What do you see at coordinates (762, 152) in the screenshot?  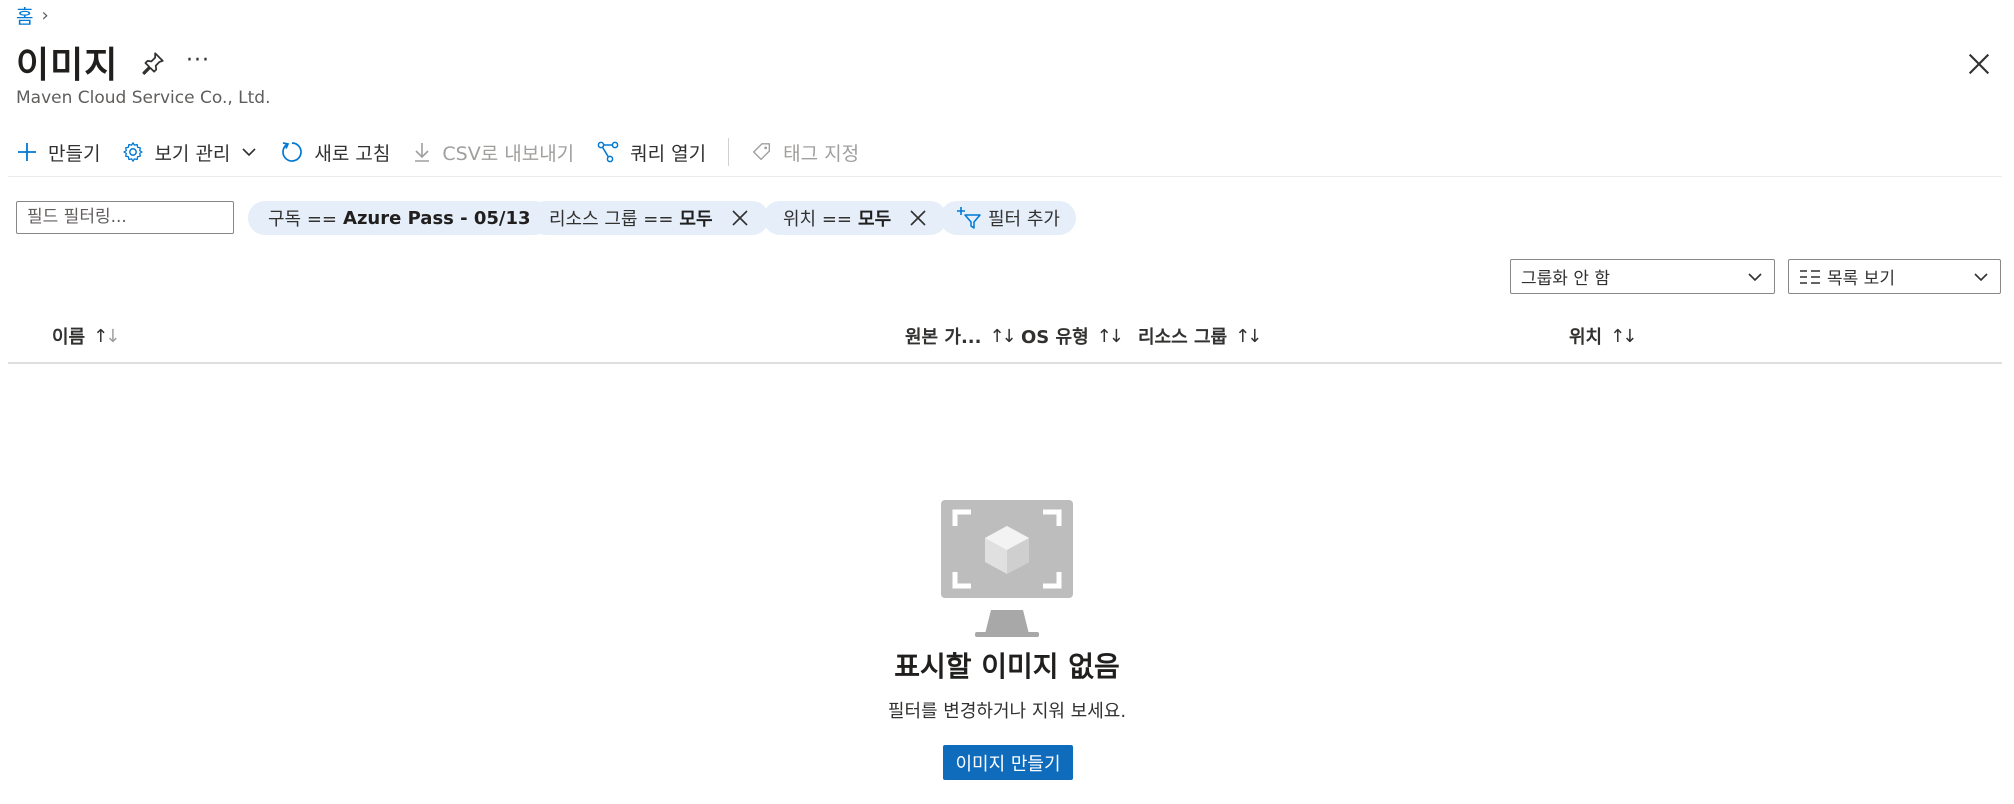 I see `tag-icon` at bounding box center [762, 152].